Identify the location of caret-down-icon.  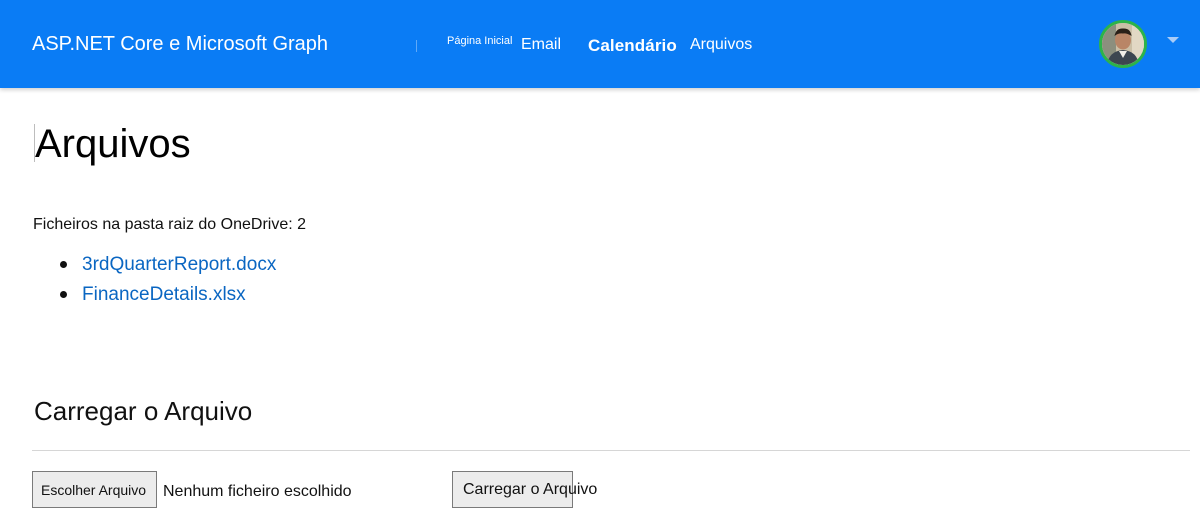
(1173, 40).